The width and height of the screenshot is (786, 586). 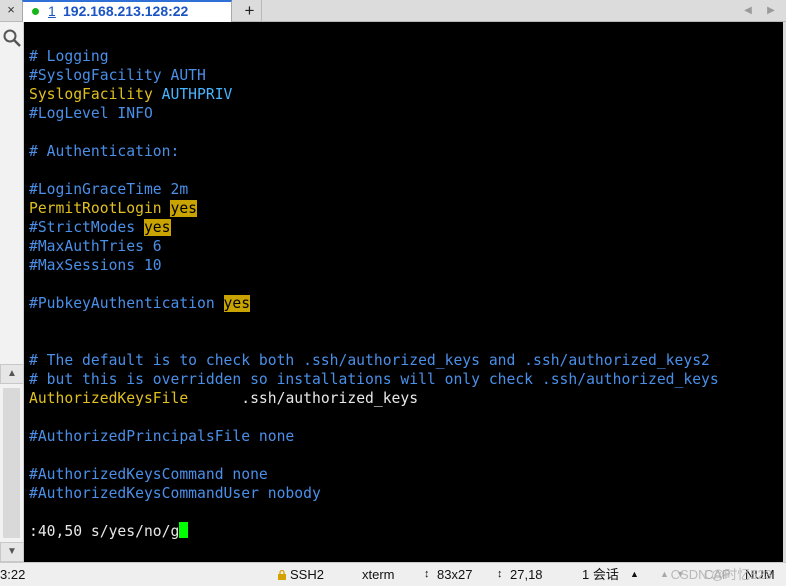 What do you see at coordinates (374, 151) in the screenshot?
I see `terminal-line: # Authentication:` at bounding box center [374, 151].